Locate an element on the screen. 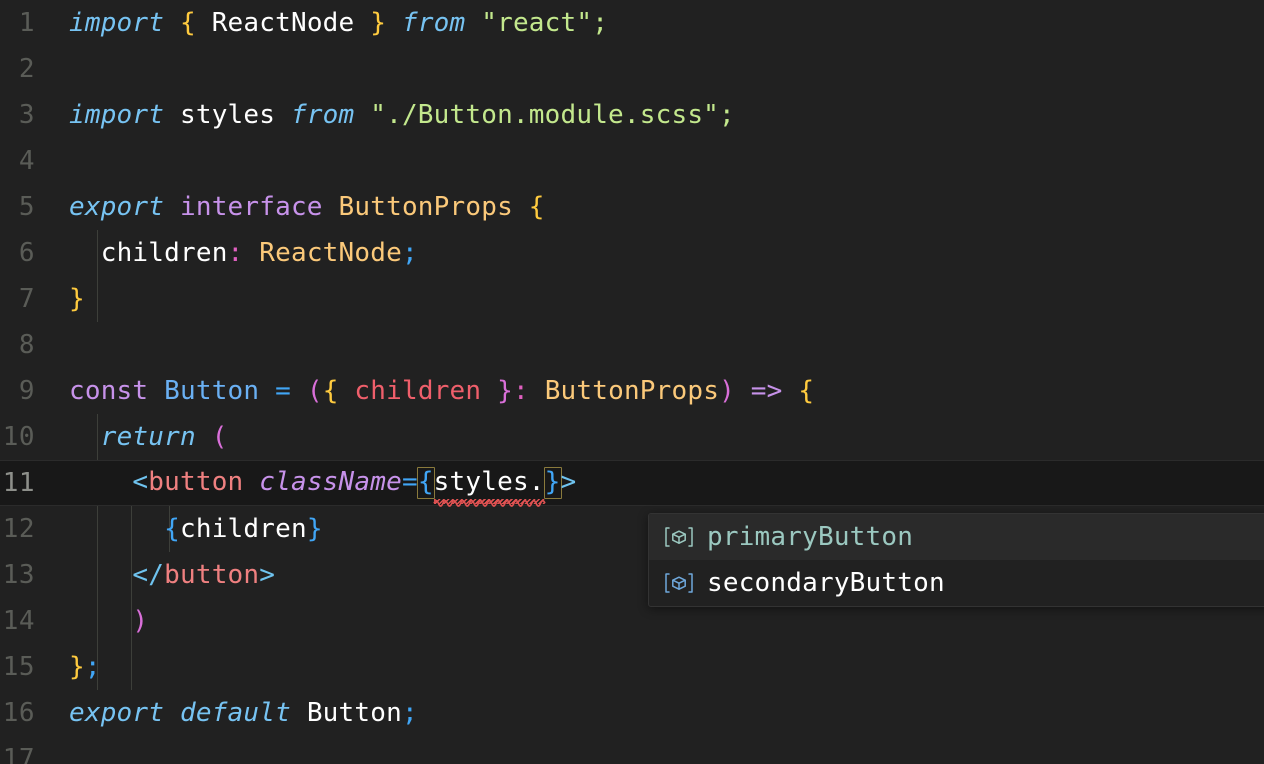 The image size is (1264, 764). line-number: 16 is located at coordinates (18, 713).